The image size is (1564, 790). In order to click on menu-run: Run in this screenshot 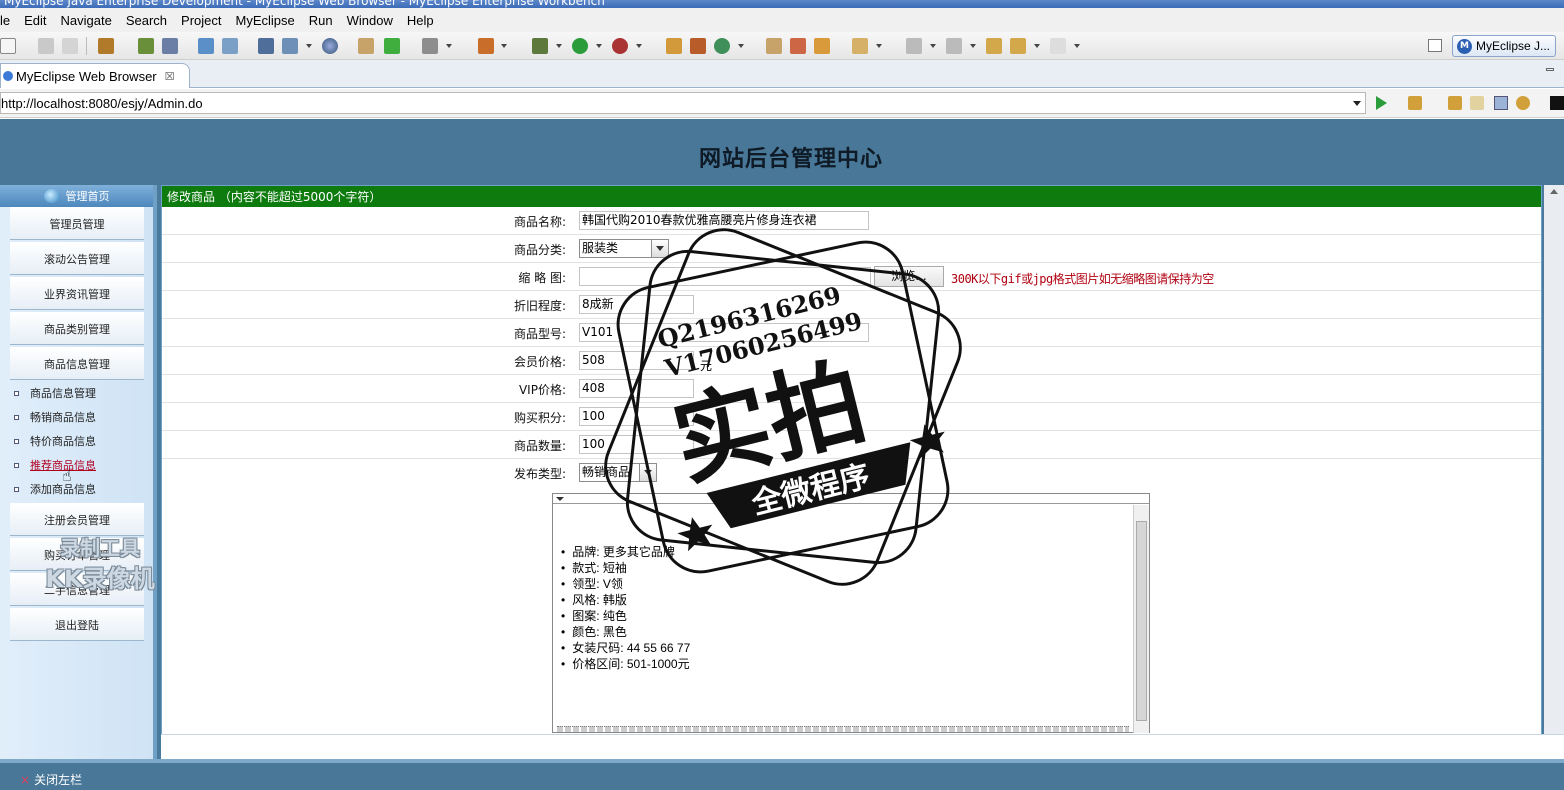, I will do `click(321, 20)`.